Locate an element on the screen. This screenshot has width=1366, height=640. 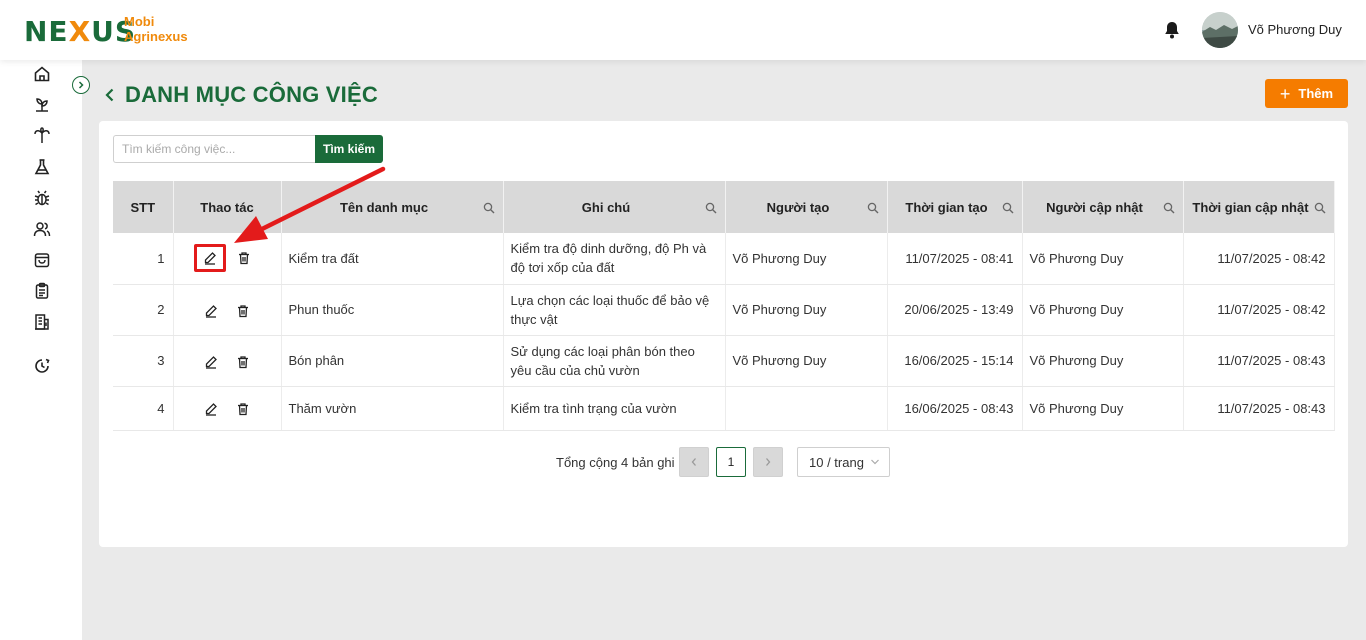
search-input is located at coordinates (214, 149).